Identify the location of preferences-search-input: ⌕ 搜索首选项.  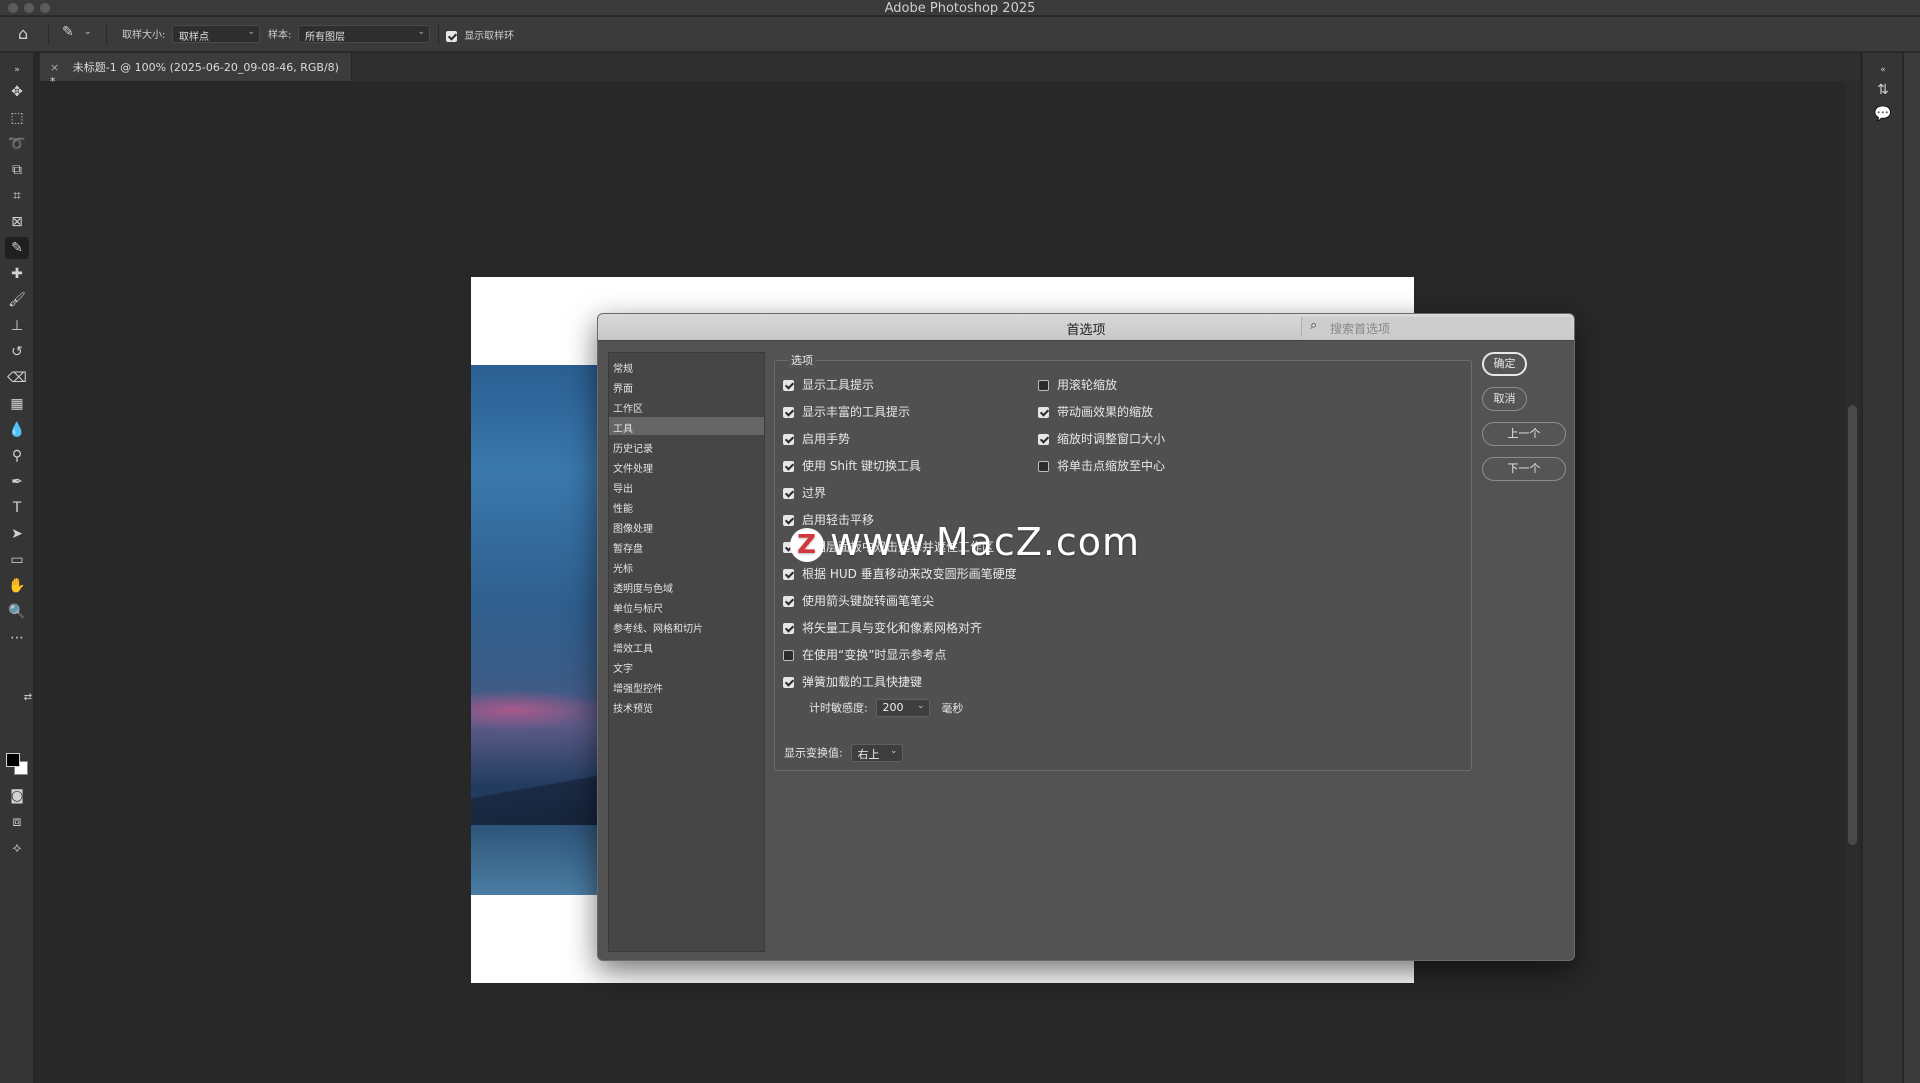
(1436, 327).